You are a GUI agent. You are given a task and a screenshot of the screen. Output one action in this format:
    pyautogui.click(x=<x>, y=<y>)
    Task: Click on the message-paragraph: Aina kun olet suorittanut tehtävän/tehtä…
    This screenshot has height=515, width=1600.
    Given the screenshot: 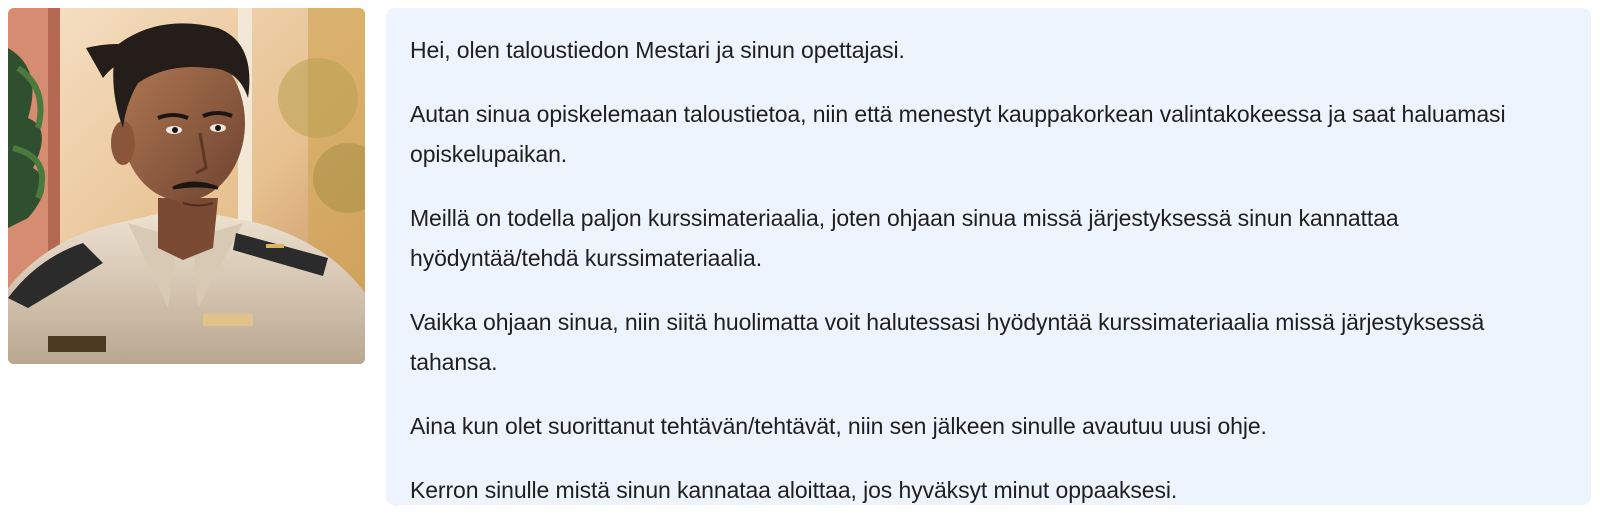 What is the action you would take?
    pyautogui.click(x=838, y=426)
    